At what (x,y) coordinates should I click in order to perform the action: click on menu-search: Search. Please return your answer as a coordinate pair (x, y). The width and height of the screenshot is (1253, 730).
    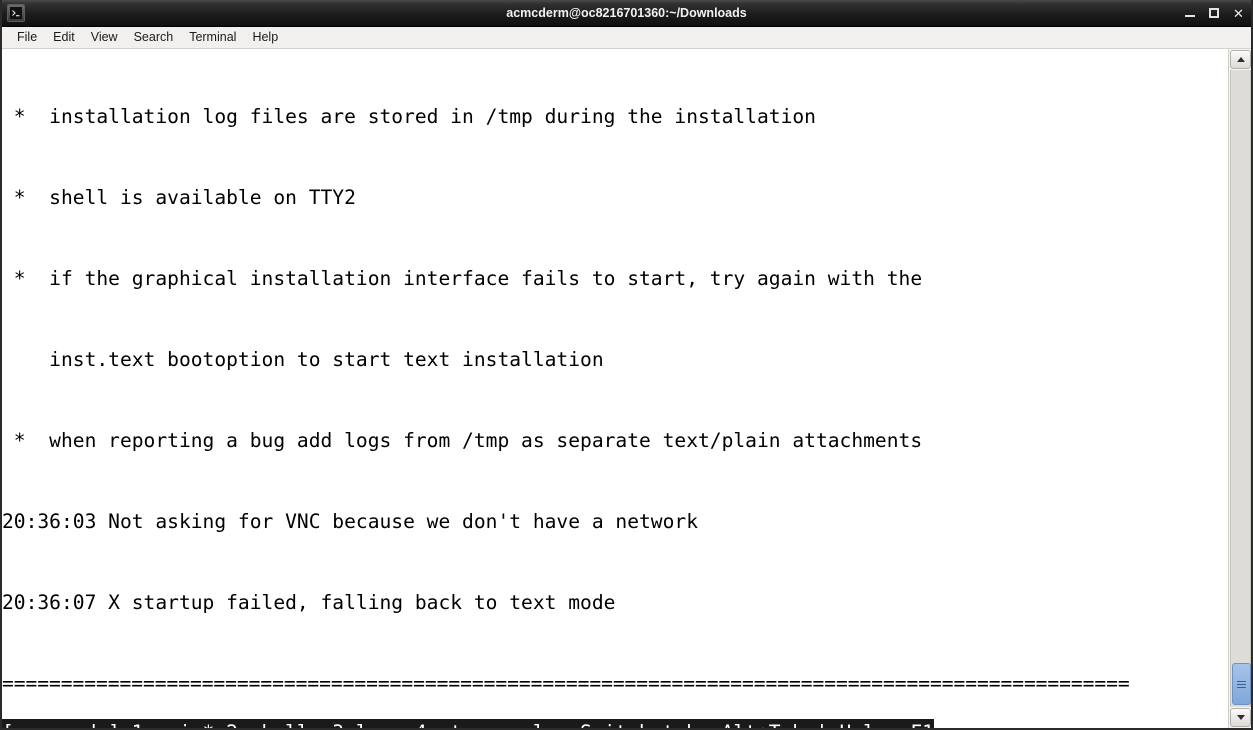
    Looking at the image, I should click on (154, 37).